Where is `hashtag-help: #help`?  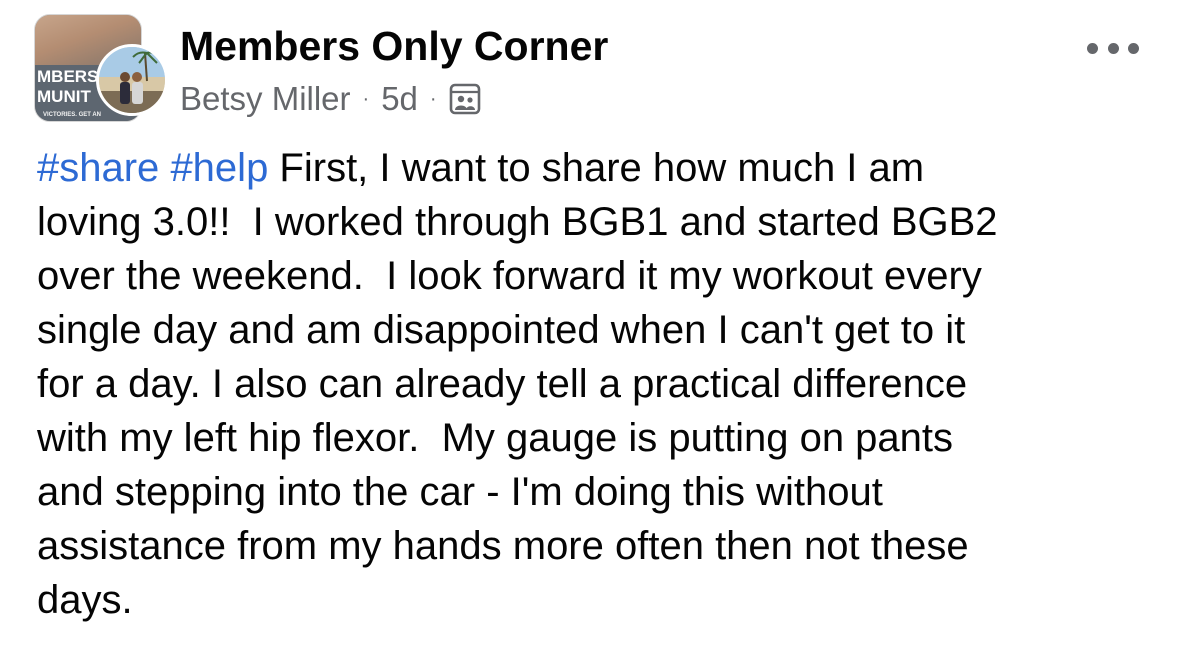
hashtag-help: #help is located at coordinates (219, 168).